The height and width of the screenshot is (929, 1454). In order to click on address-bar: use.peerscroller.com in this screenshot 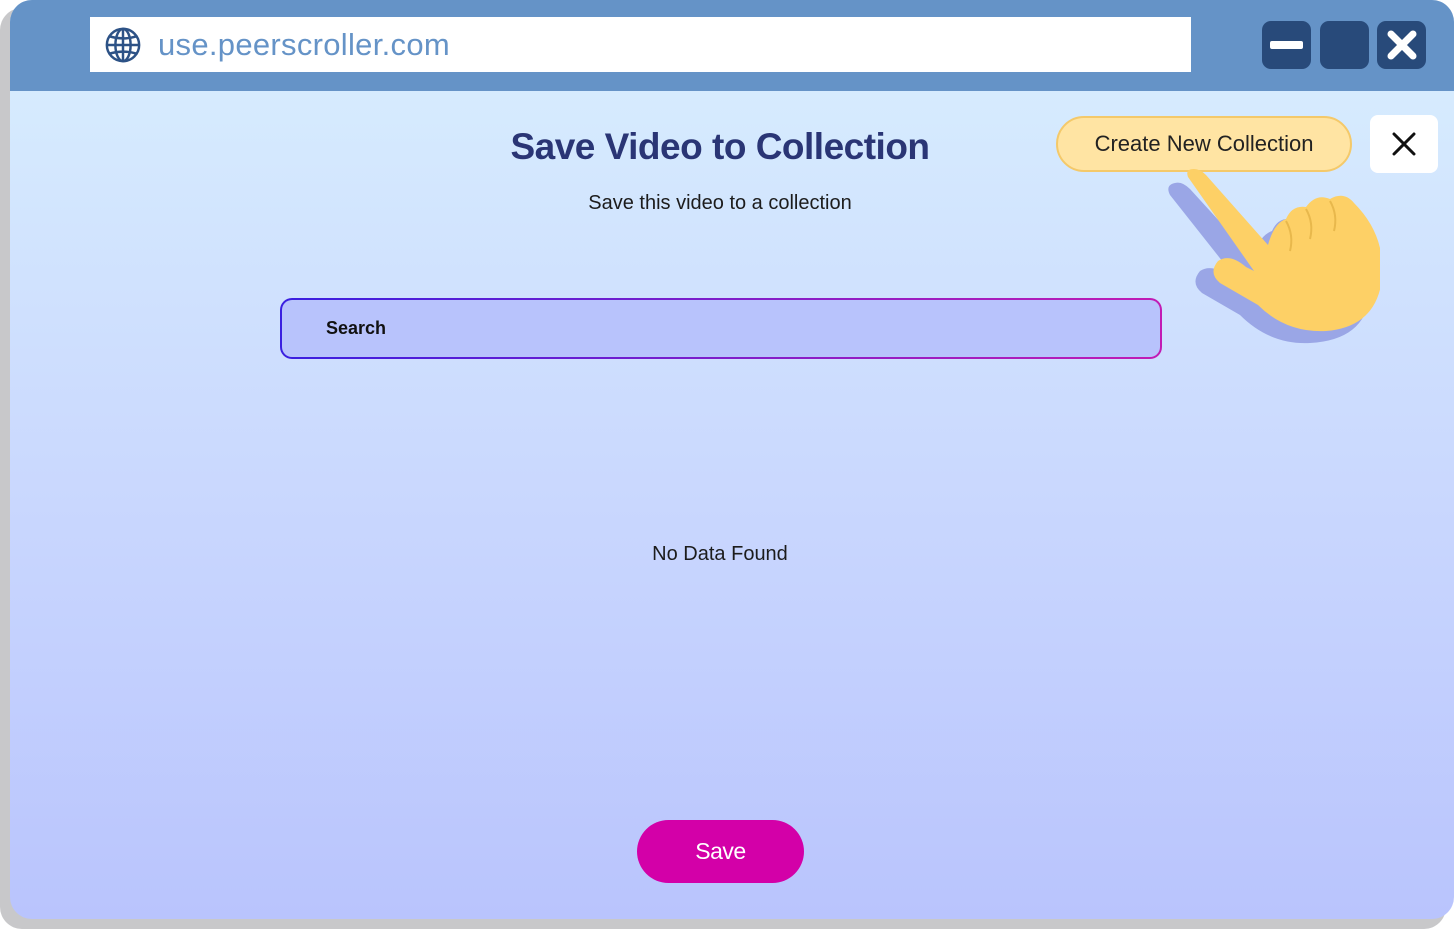, I will do `click(640, 44)`.